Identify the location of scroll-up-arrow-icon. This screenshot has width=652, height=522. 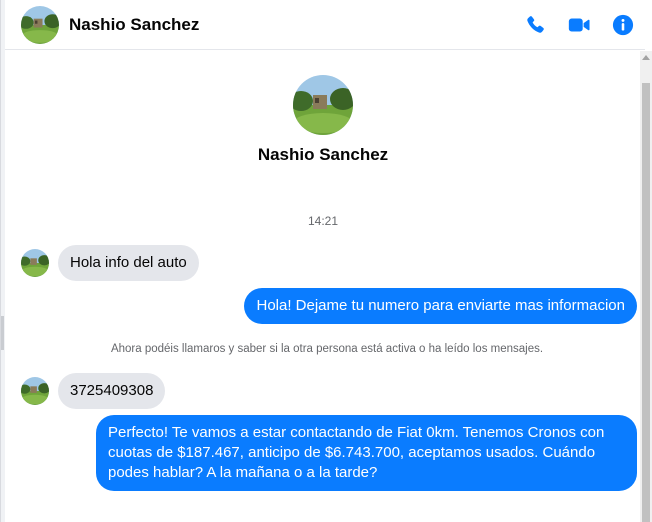
(646, 57).